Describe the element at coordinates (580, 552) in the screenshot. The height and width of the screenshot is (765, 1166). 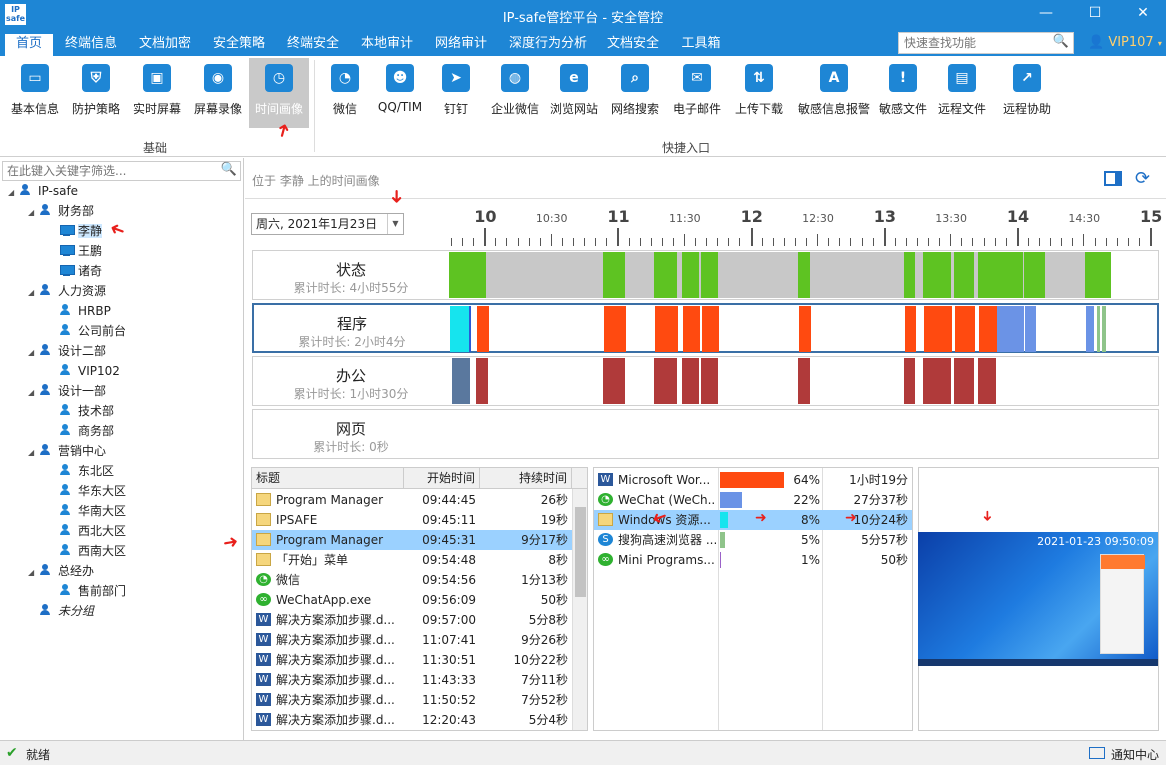
I see `scrollbar-thumb` at that location.